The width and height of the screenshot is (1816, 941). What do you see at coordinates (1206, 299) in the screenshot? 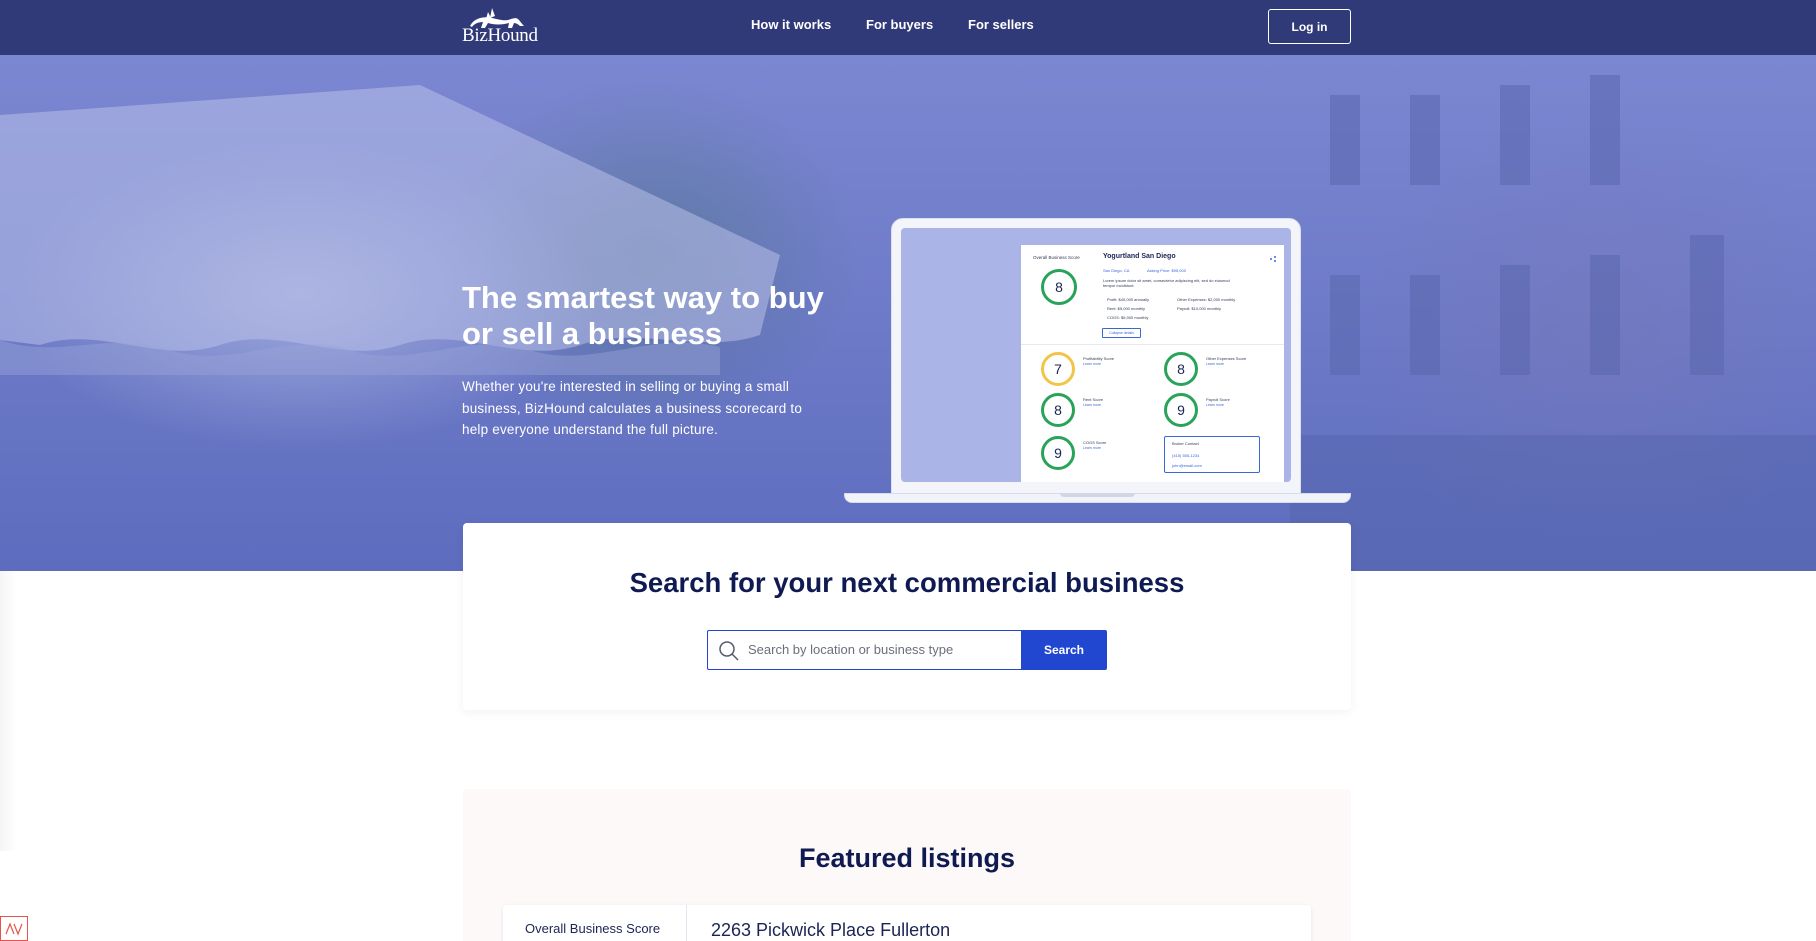
I see `fact-other-expenses: Other Expenses: $2,000 monthly` at bounding box center [1206, 299].